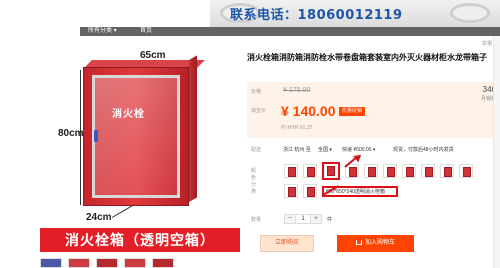  Describe the element at coordinates (259, 111) in the screenshot. I see `promo-price-label: 淘宝价` at that location.